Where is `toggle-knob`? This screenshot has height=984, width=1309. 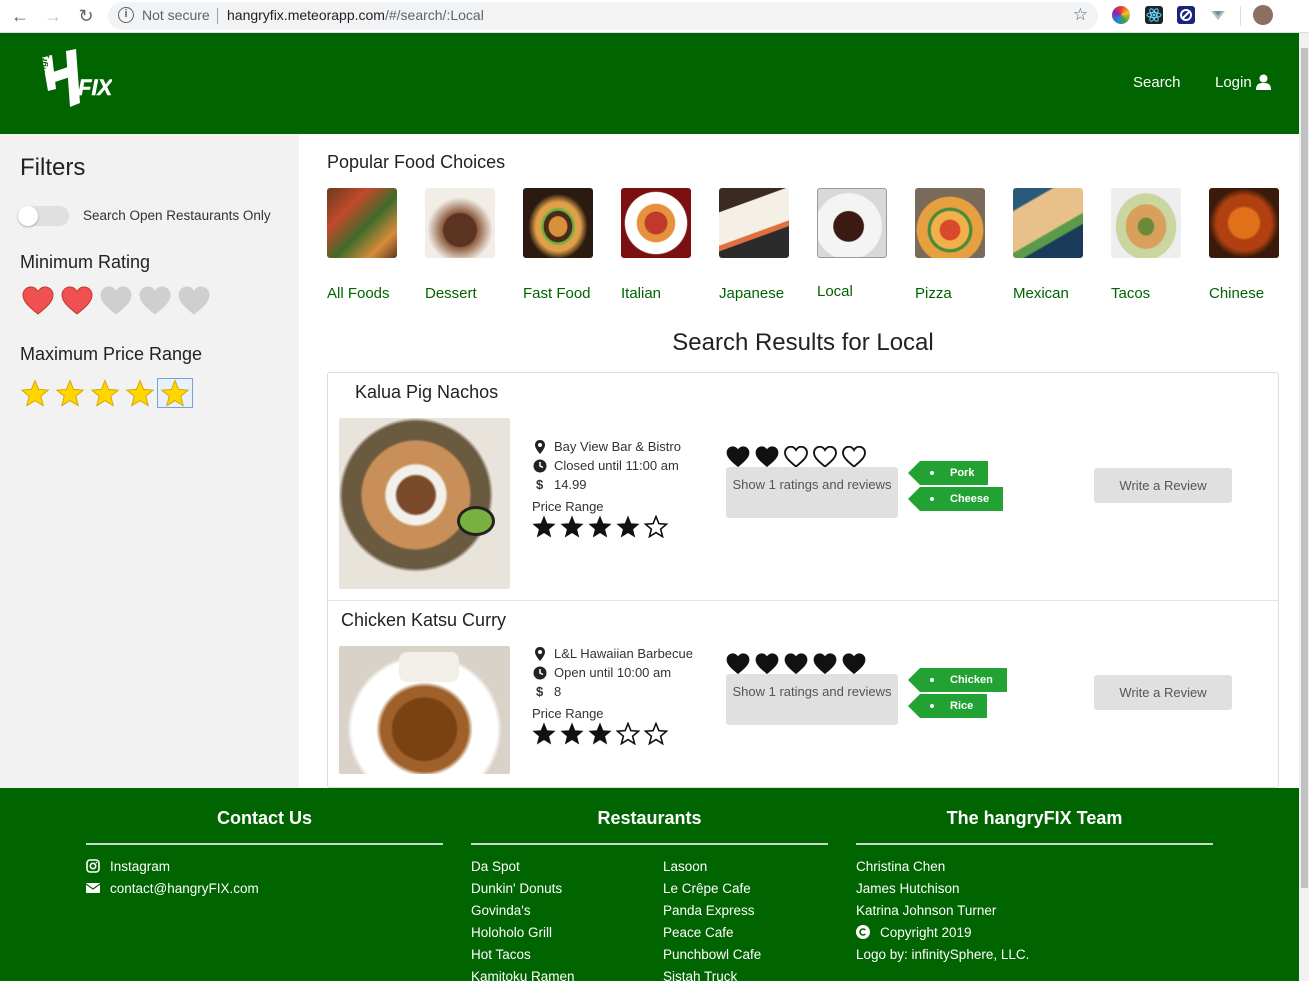
toggle-knob is located at coordinates (28, 216).